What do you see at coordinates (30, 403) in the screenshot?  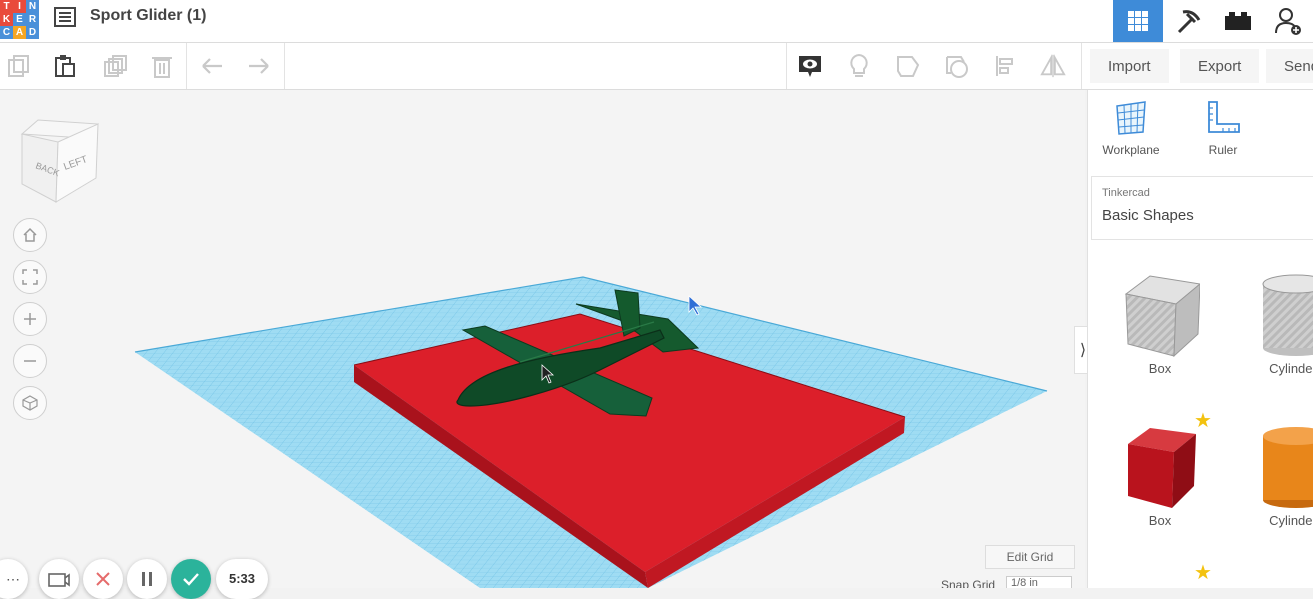 I see `perspective-icon` at bounding box center [30, 403].